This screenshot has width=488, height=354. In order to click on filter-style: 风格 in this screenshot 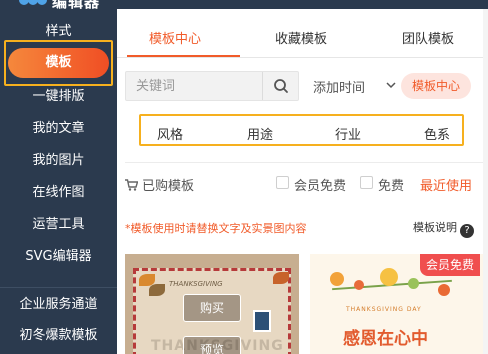, I will do `click(170, 133)`.